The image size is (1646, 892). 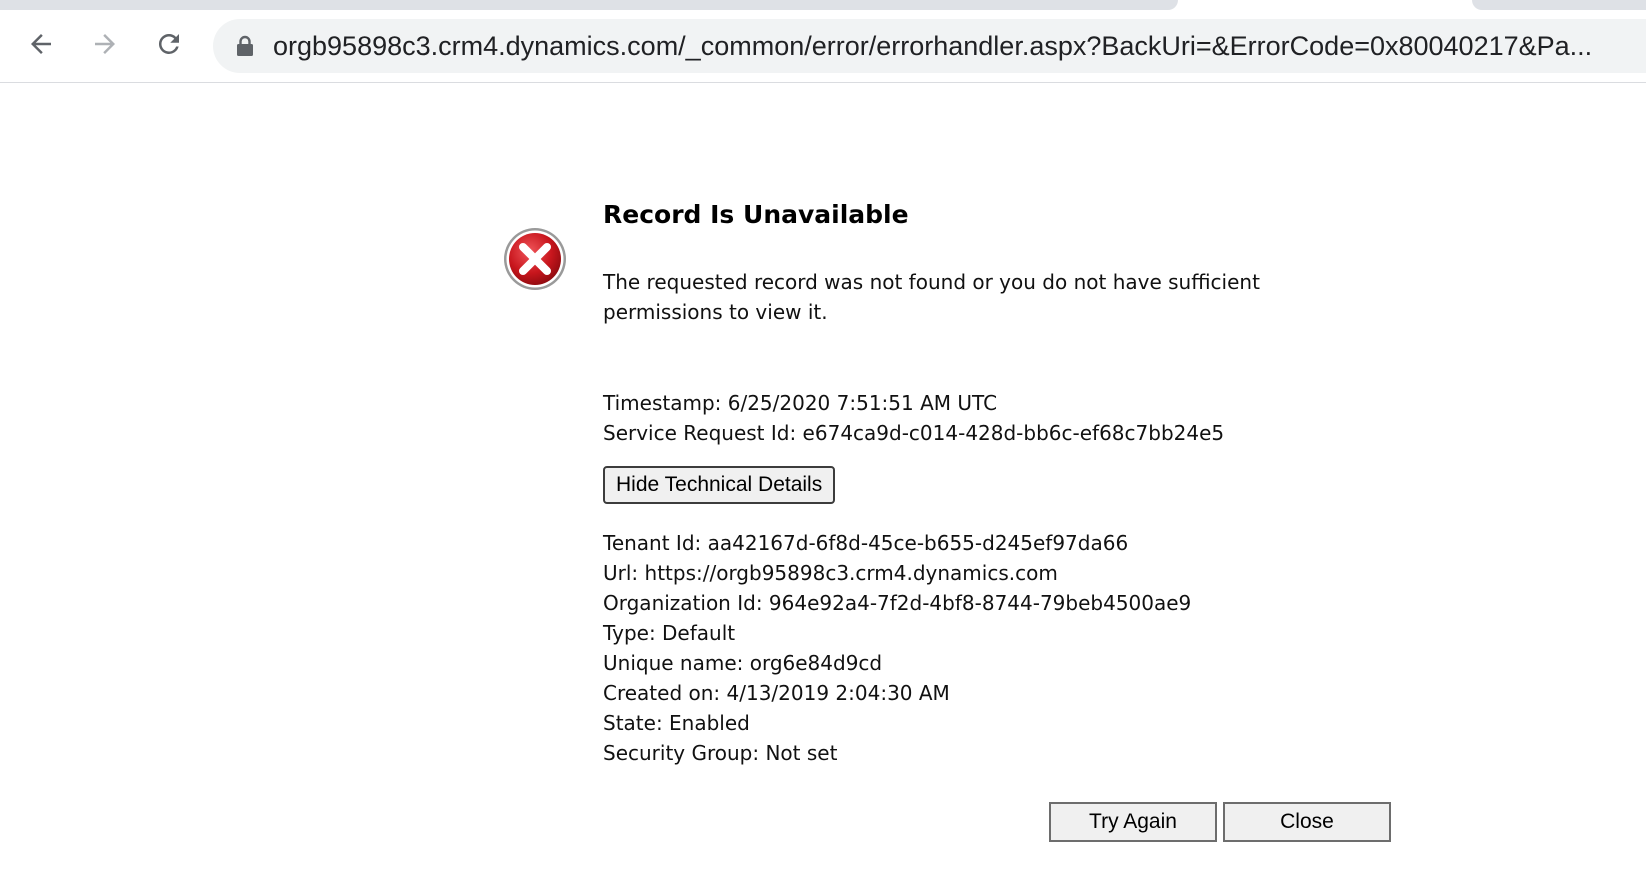 I want to click on error-title: Record Is Unavailable, so click(x=756, y=214).